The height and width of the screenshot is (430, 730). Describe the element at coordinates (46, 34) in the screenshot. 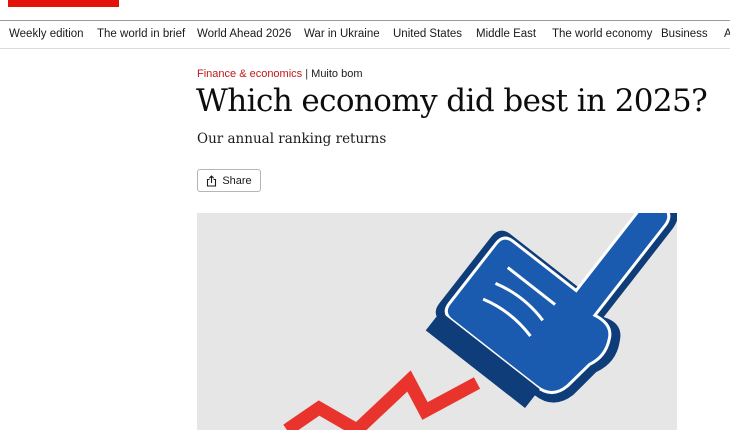

I see `nav-item-weekly-edition: Weekly edition` at that location.